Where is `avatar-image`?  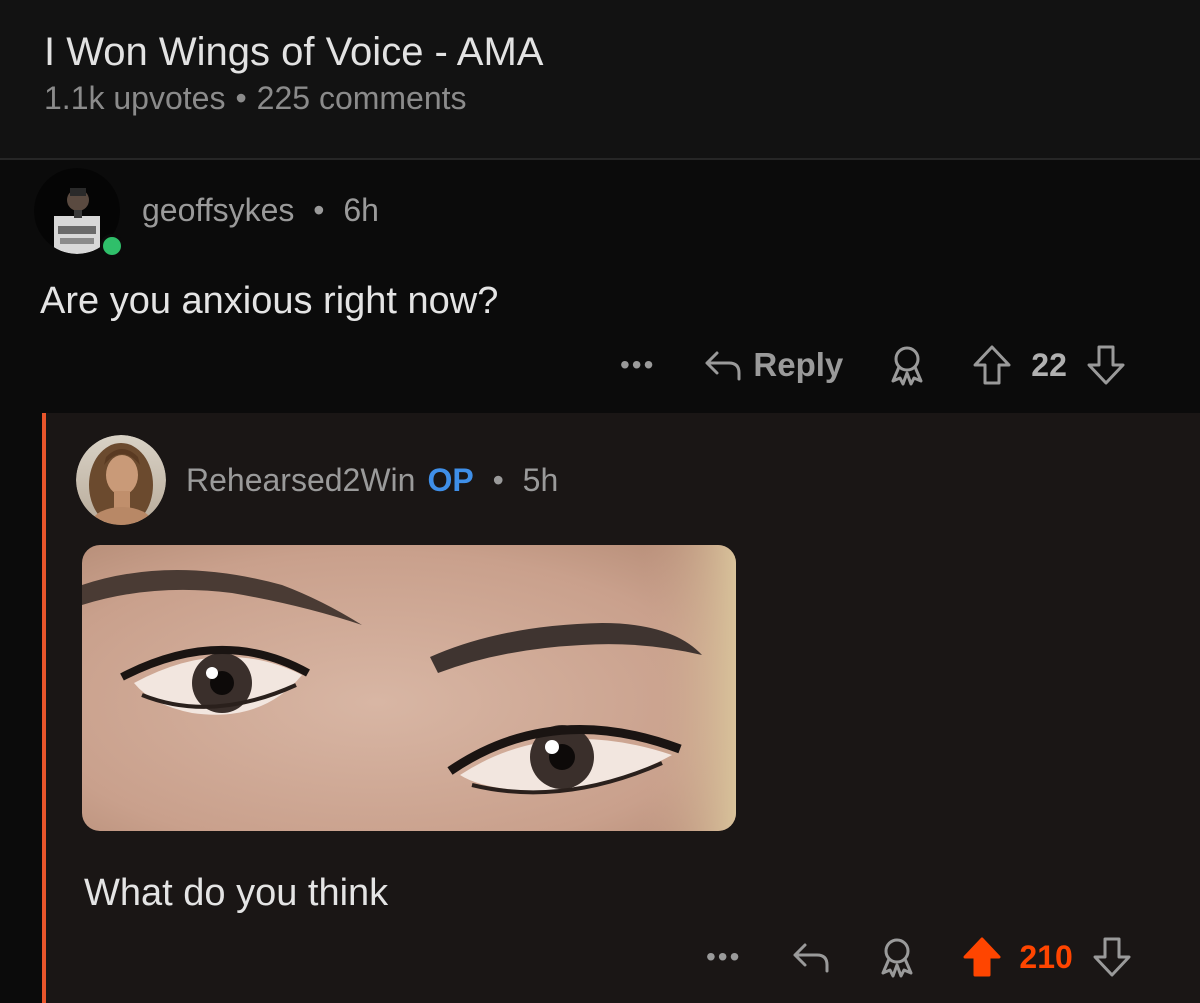 avatar-image is located at coordinates (121, 480).